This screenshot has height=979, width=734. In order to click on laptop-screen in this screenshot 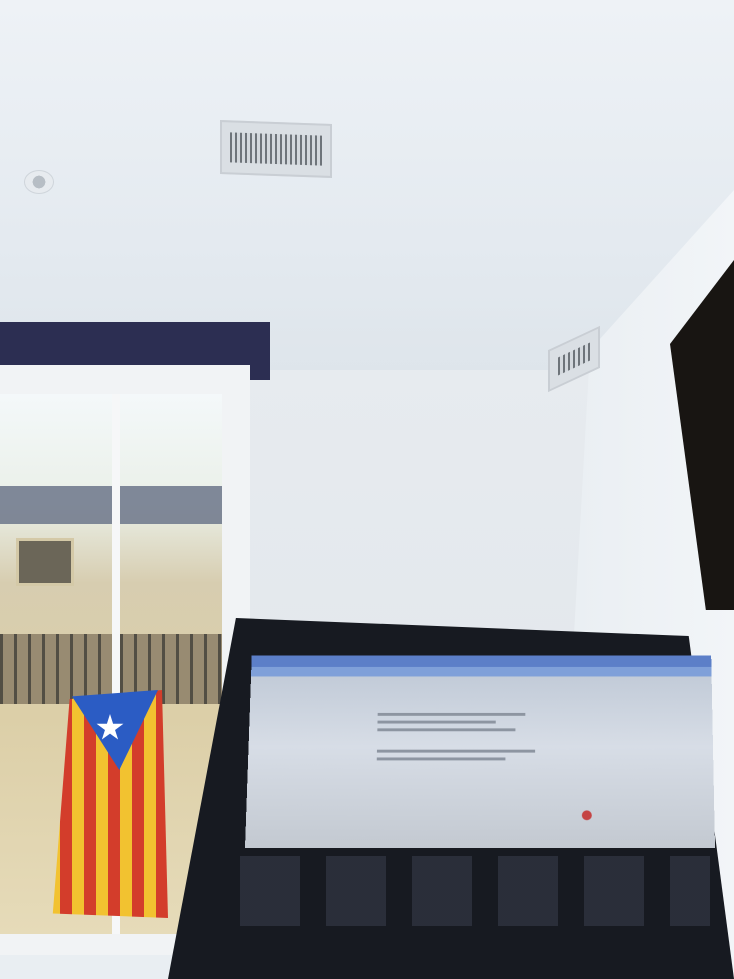, I will do `click(480, 751)`.